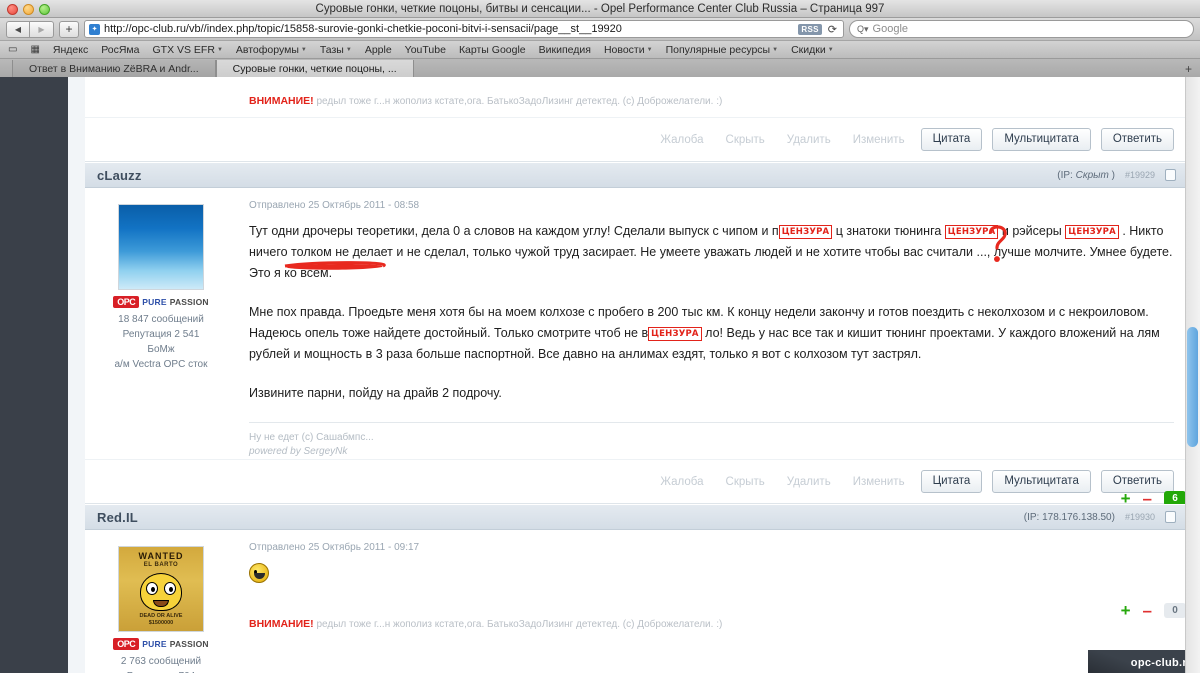 This screenshot has width=1200, height=673. Describe the element at coordinates (711, 576) in the screenshot. I see `post-text` at that location.